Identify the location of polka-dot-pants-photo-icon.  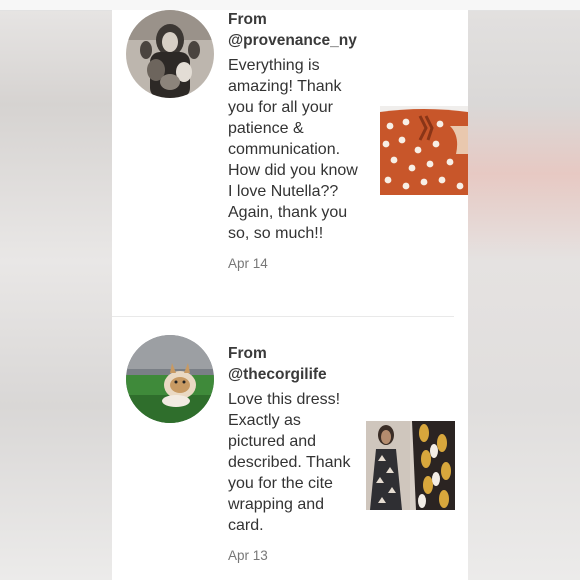
(424, 150).